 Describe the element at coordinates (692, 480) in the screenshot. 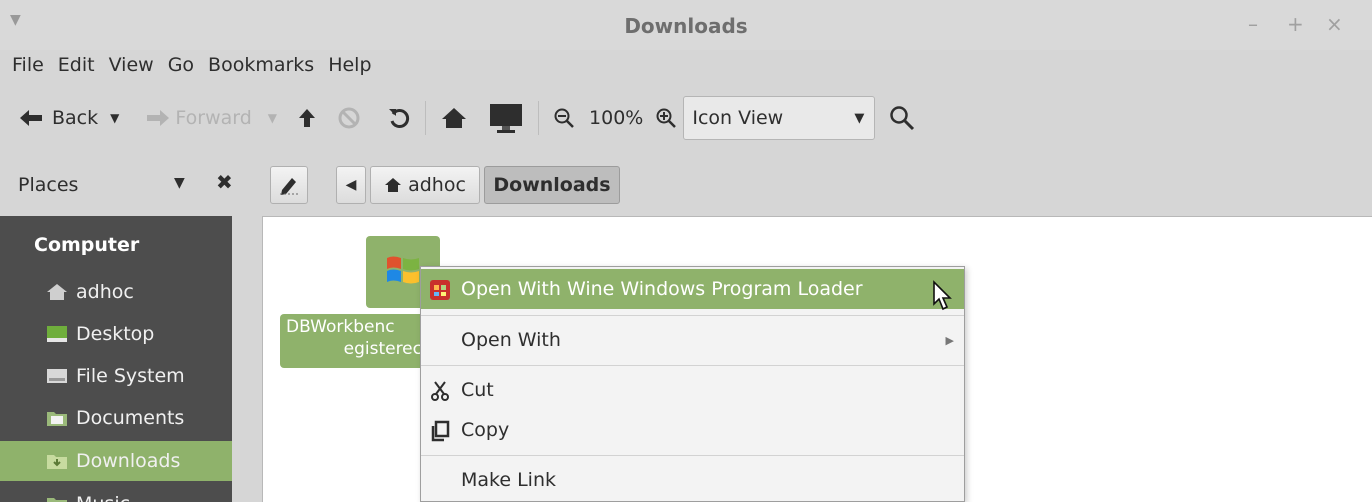

I see `menu-make-link: Make Link` at that location.